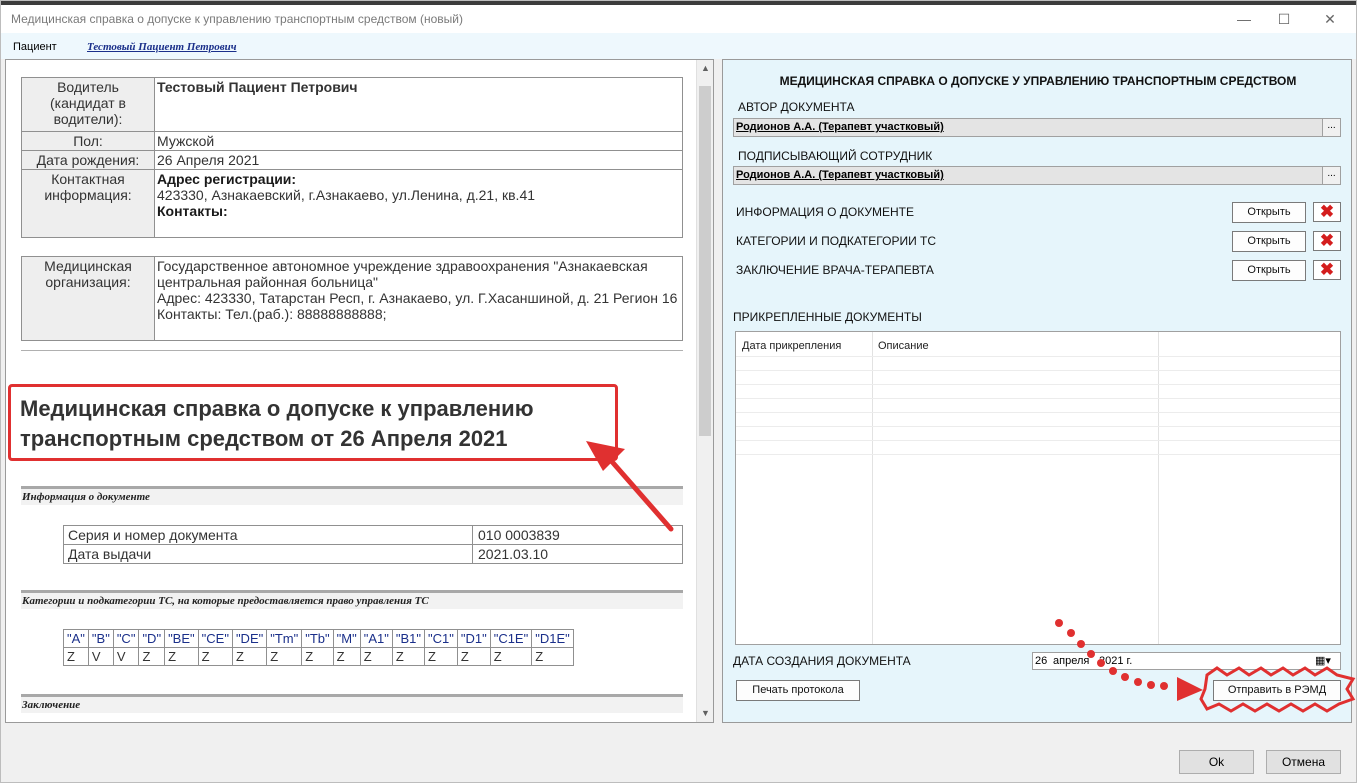  Describe the element at coordinates (1190, 689) in the screenshot. I see `annotation-arrowhead` at that location.